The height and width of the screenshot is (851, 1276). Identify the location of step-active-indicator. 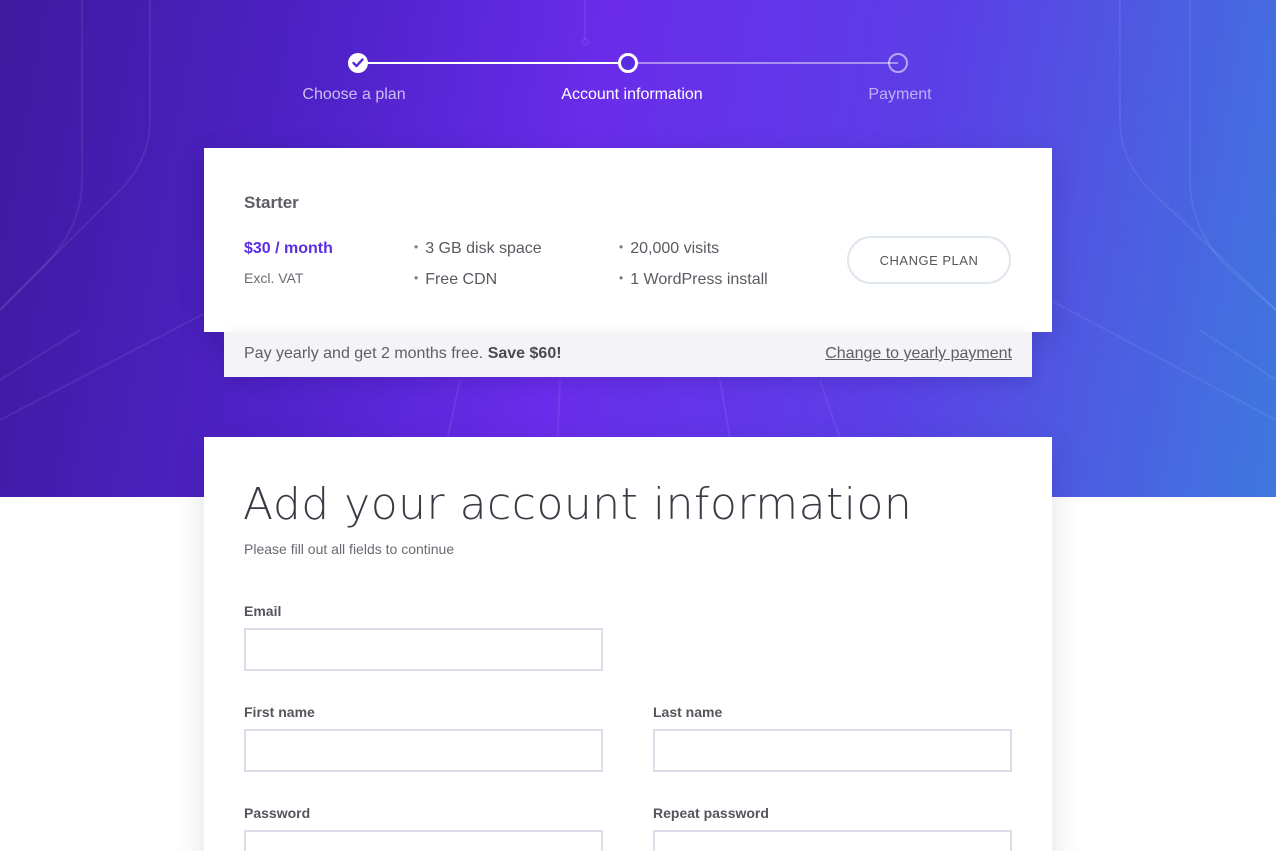
(628, 63).